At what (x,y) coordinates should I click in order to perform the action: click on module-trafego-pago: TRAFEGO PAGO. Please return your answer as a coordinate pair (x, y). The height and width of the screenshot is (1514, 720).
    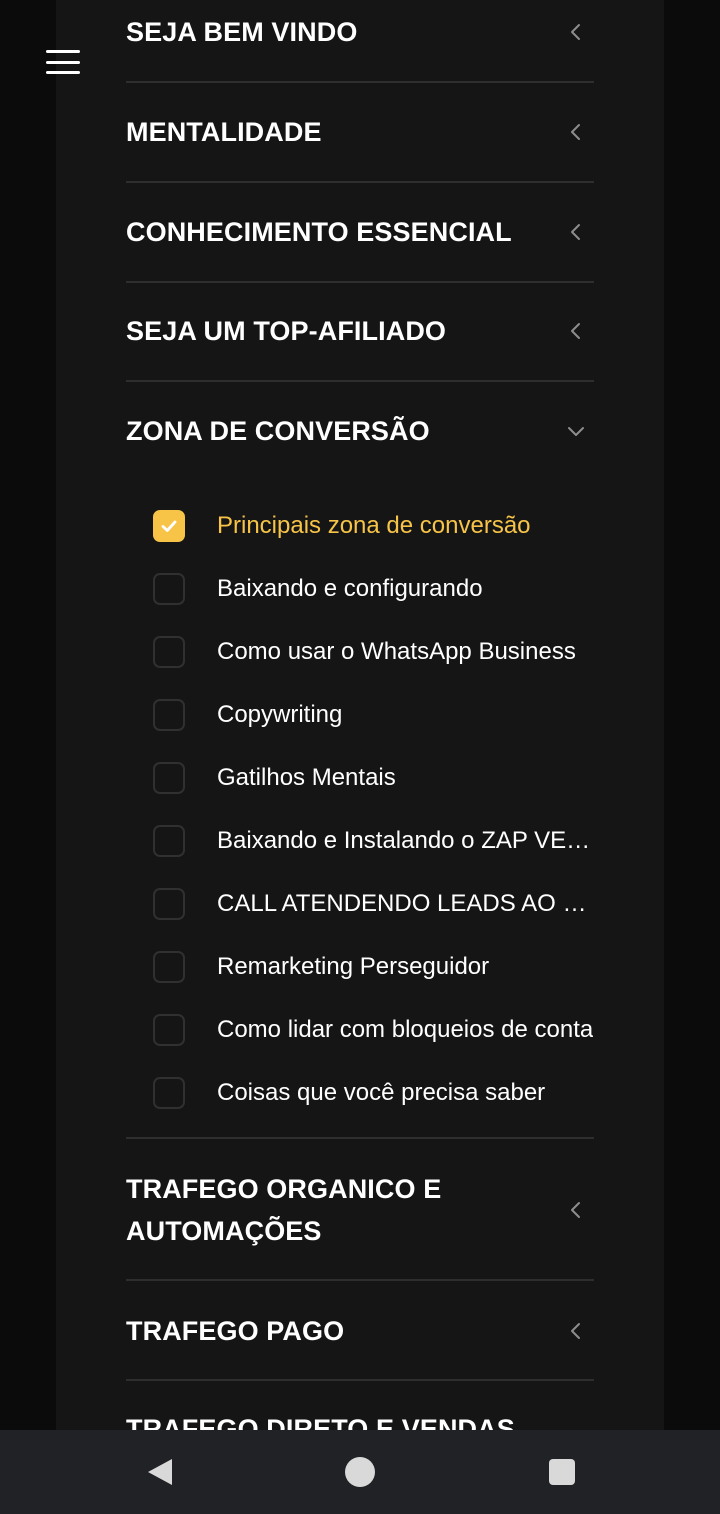
    Looking at the image, I should click on (360, 1331).